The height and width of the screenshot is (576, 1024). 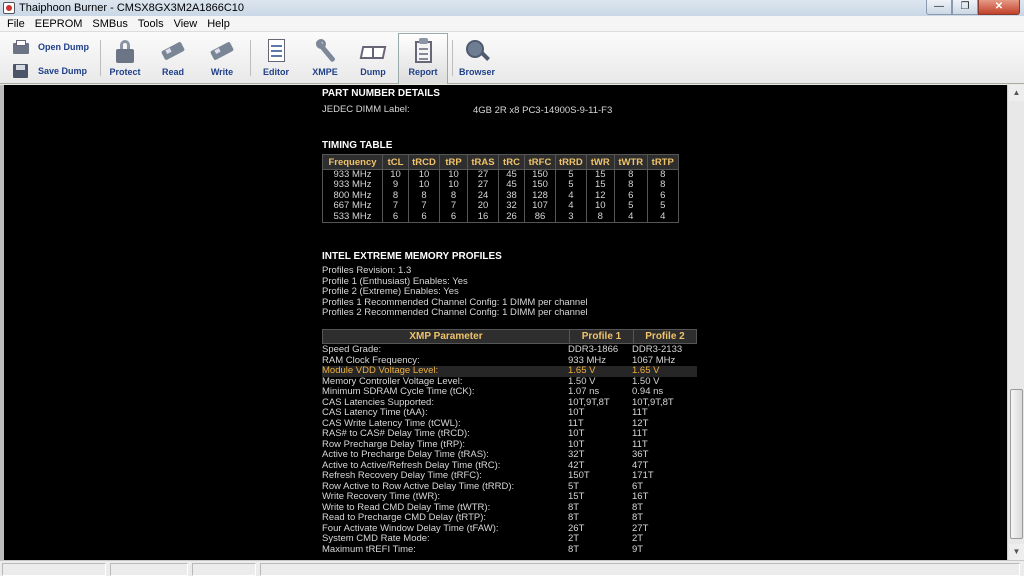 I want to click on timing-column-header: tCL, so click(x=395, y=162).